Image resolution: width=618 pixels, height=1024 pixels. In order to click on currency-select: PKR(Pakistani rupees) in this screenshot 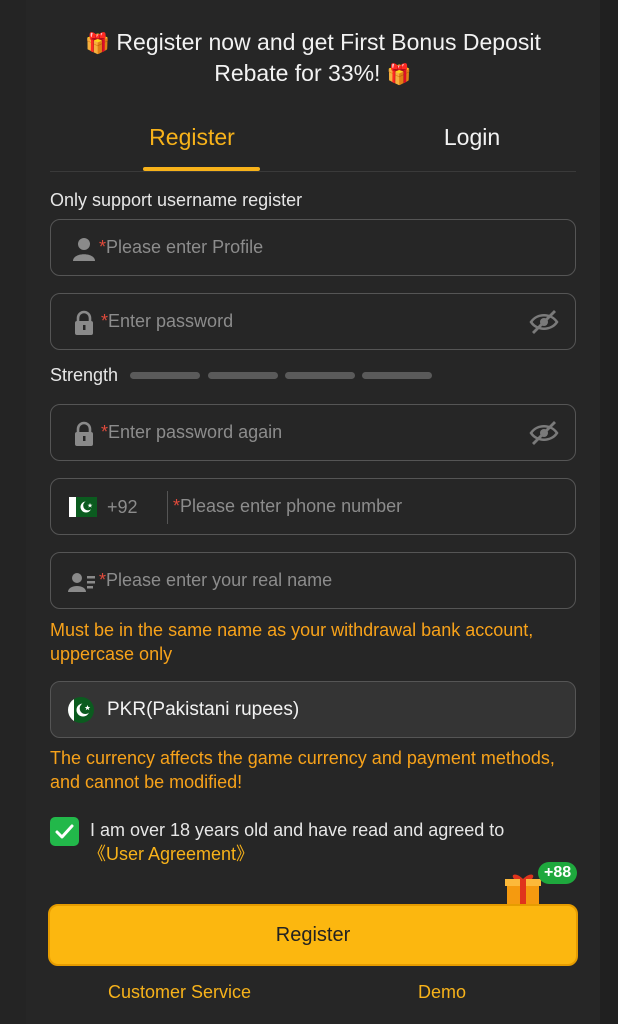, I will do `click(313, 709)`.